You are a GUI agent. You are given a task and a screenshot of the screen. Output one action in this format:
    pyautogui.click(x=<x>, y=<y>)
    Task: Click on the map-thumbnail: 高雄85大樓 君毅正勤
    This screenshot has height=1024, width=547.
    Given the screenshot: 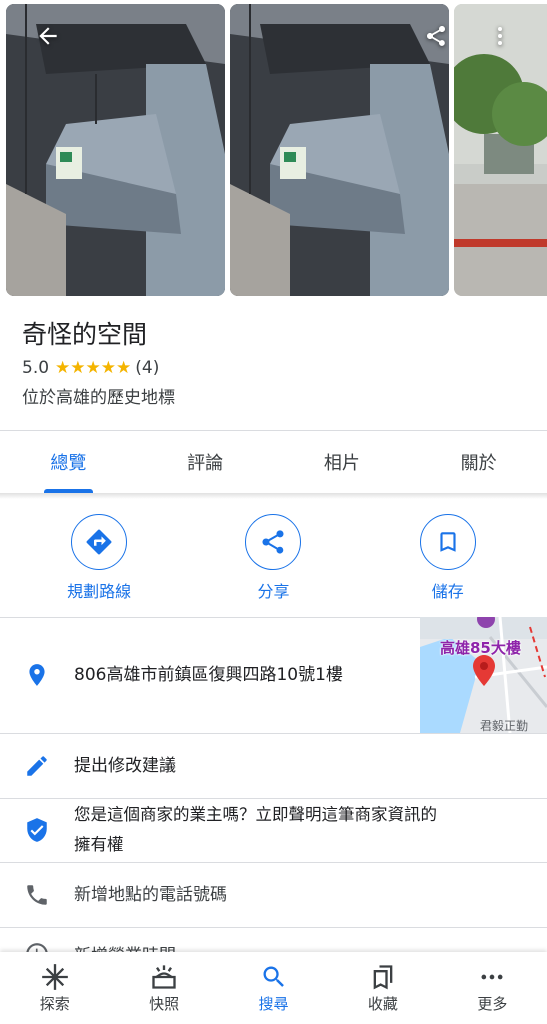 What is the action you would take?
    pyautogui.click(x=483, y=675)
    